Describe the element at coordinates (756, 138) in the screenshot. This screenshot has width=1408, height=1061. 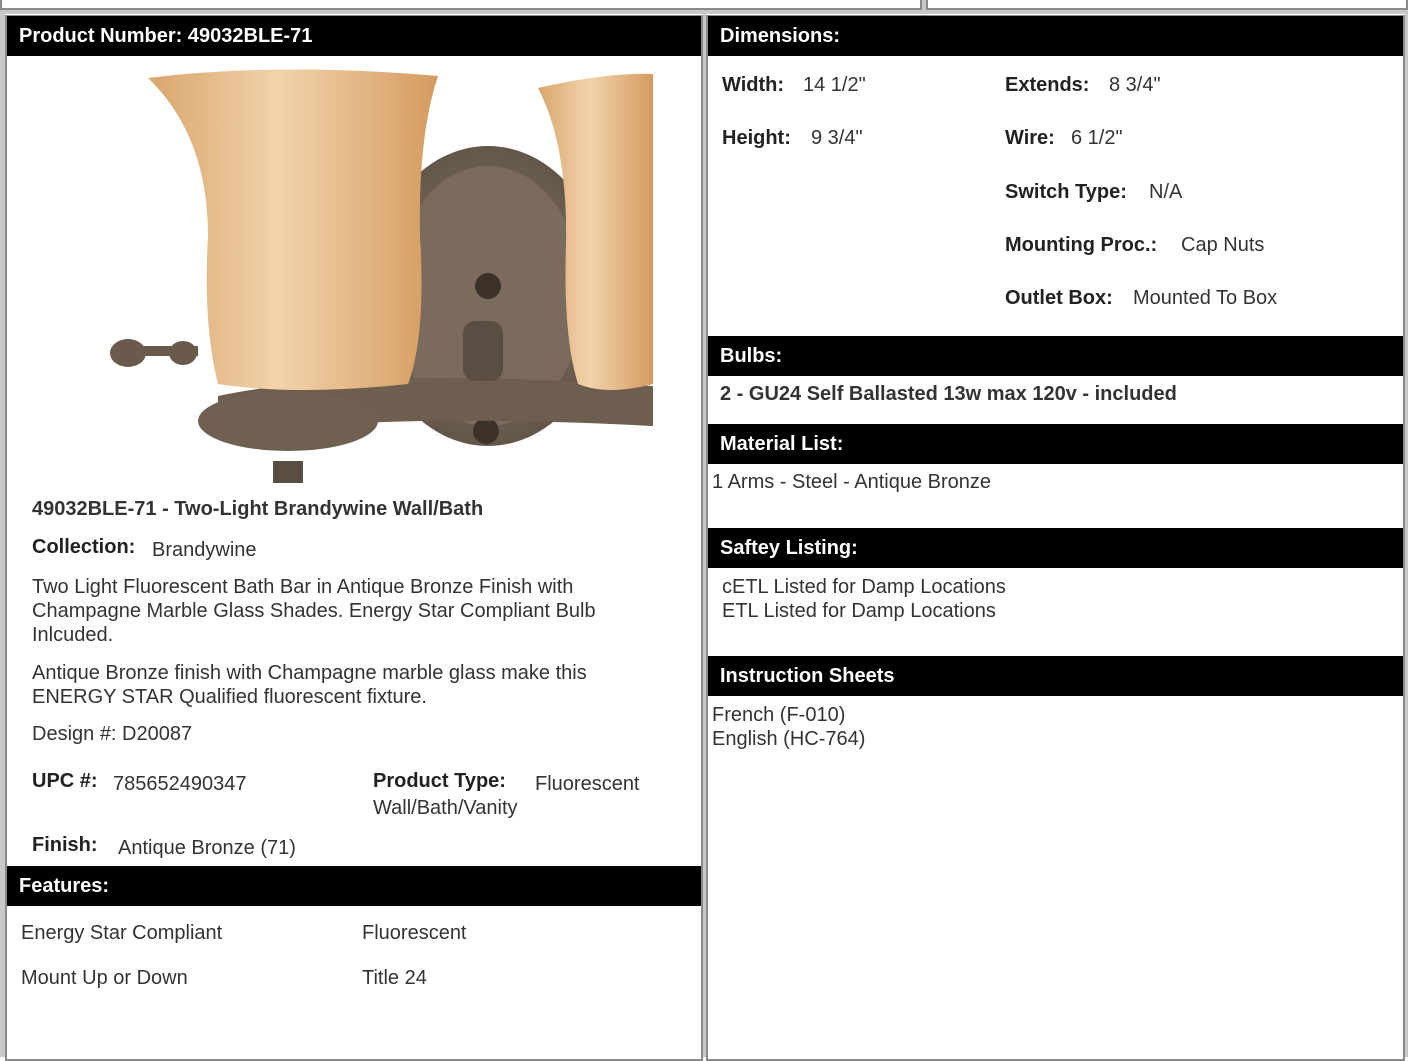
I see `height-label: Height:` at that location.